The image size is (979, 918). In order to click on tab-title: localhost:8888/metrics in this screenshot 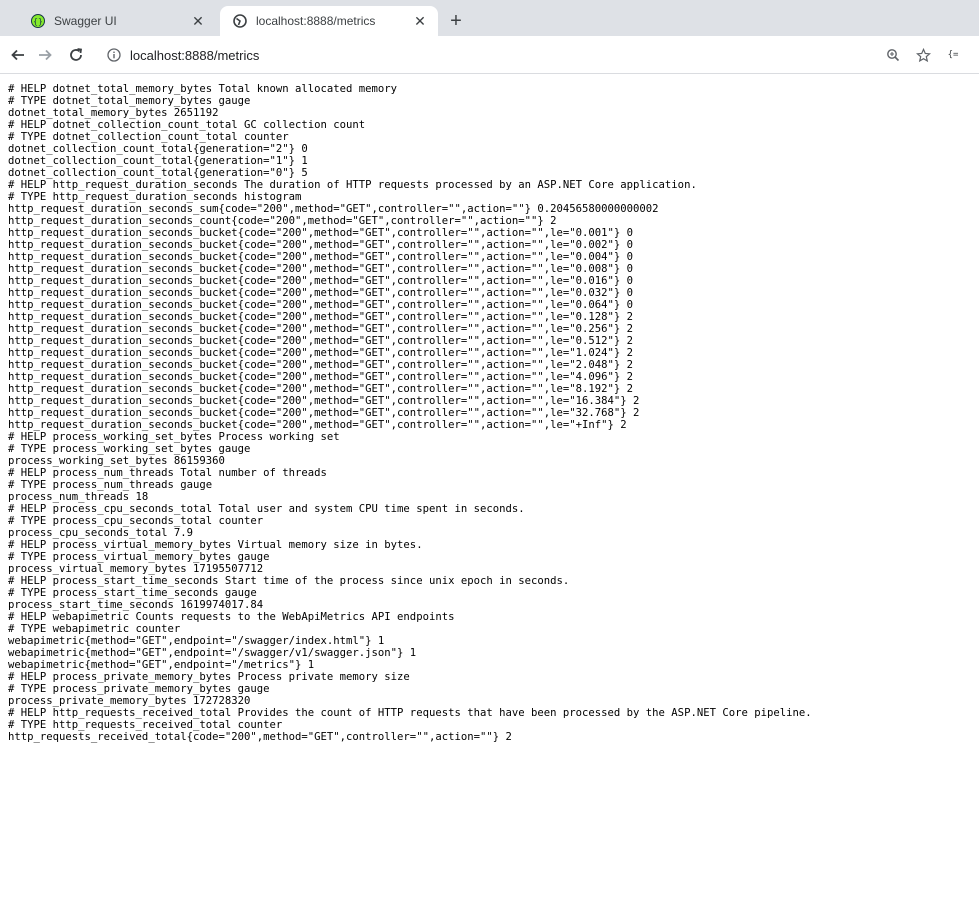, I will do `click(316, 21)`.